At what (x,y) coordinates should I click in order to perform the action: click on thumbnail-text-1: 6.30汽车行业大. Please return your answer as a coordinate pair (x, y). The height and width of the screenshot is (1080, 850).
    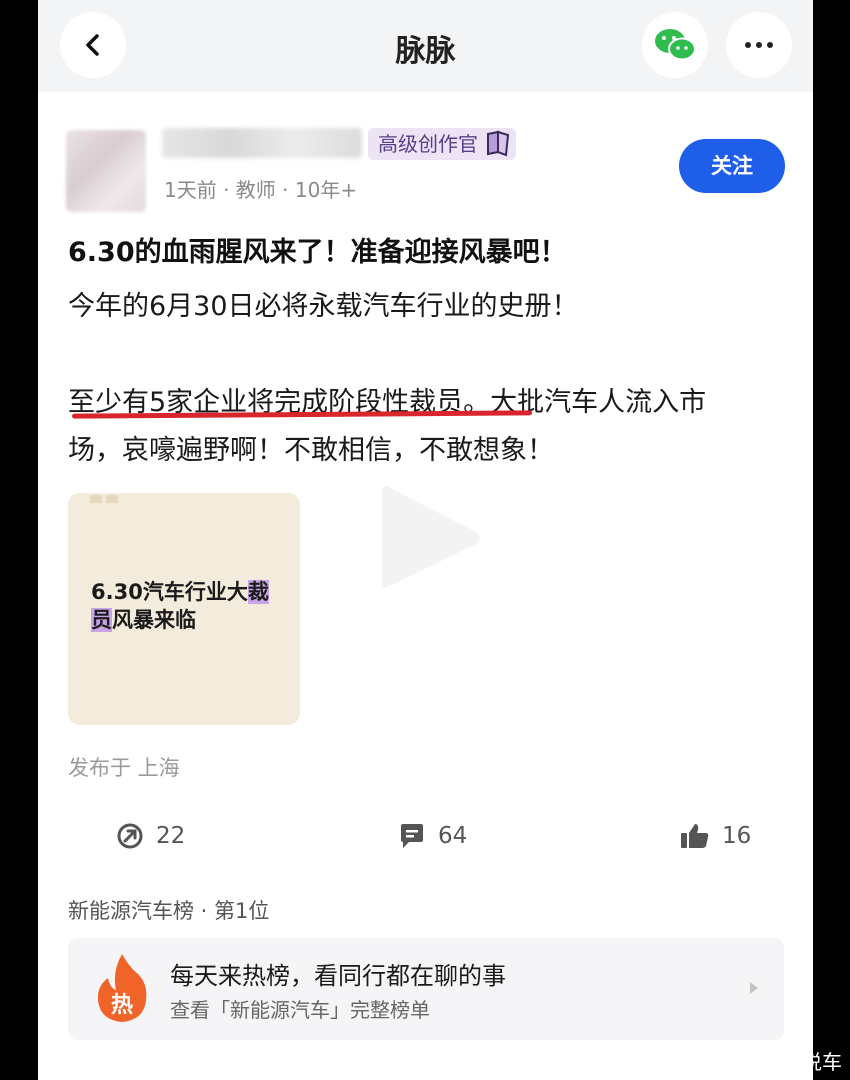
    Looking at the image, I should click on (169, 592).